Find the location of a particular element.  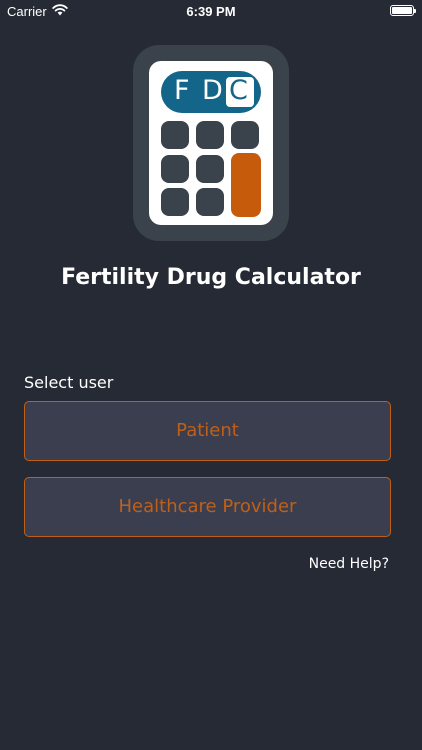

logo-letter-c-box: C is located at coordinates (240, 91).